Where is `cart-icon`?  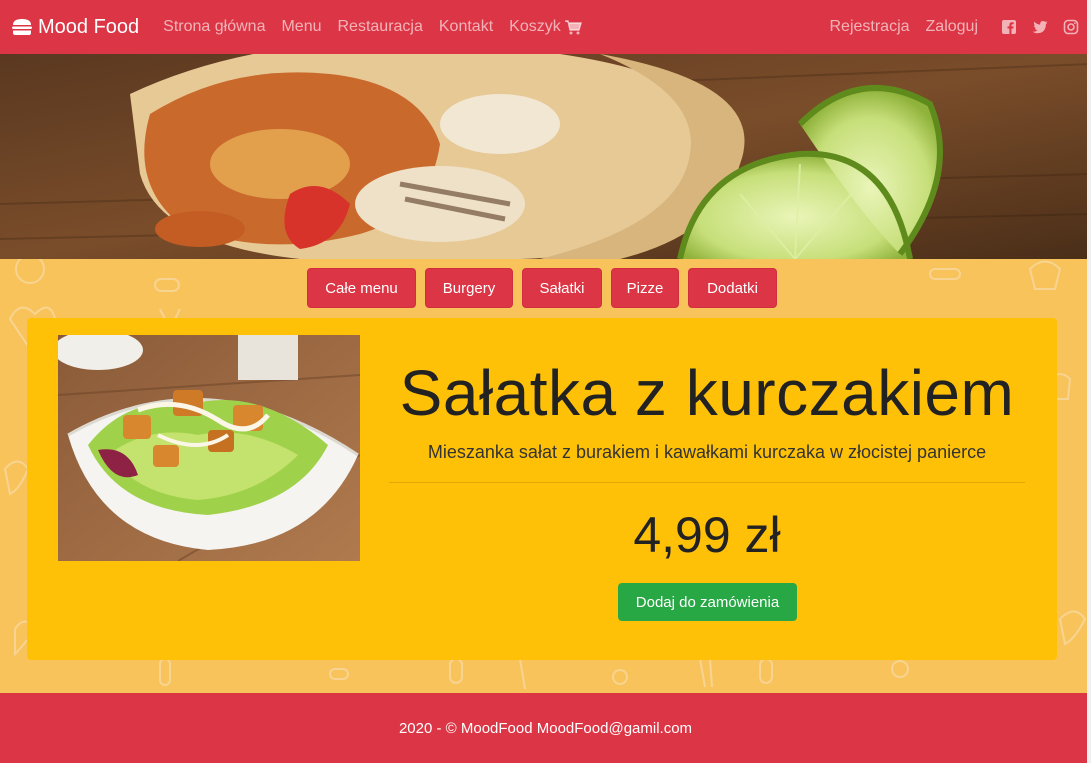
cart-icon is located at coordinates (573, 26).